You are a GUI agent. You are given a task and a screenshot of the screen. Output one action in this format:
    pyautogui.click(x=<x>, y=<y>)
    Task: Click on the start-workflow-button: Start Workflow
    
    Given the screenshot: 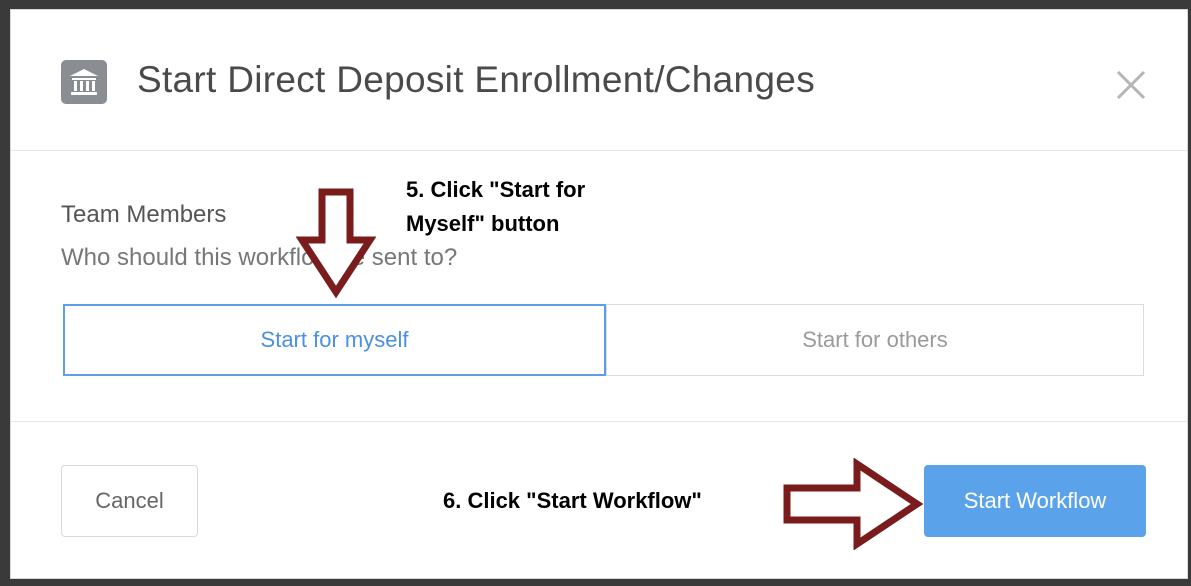 What is the action you would take?
    pyautogui.click(x=1035, y=501)
    